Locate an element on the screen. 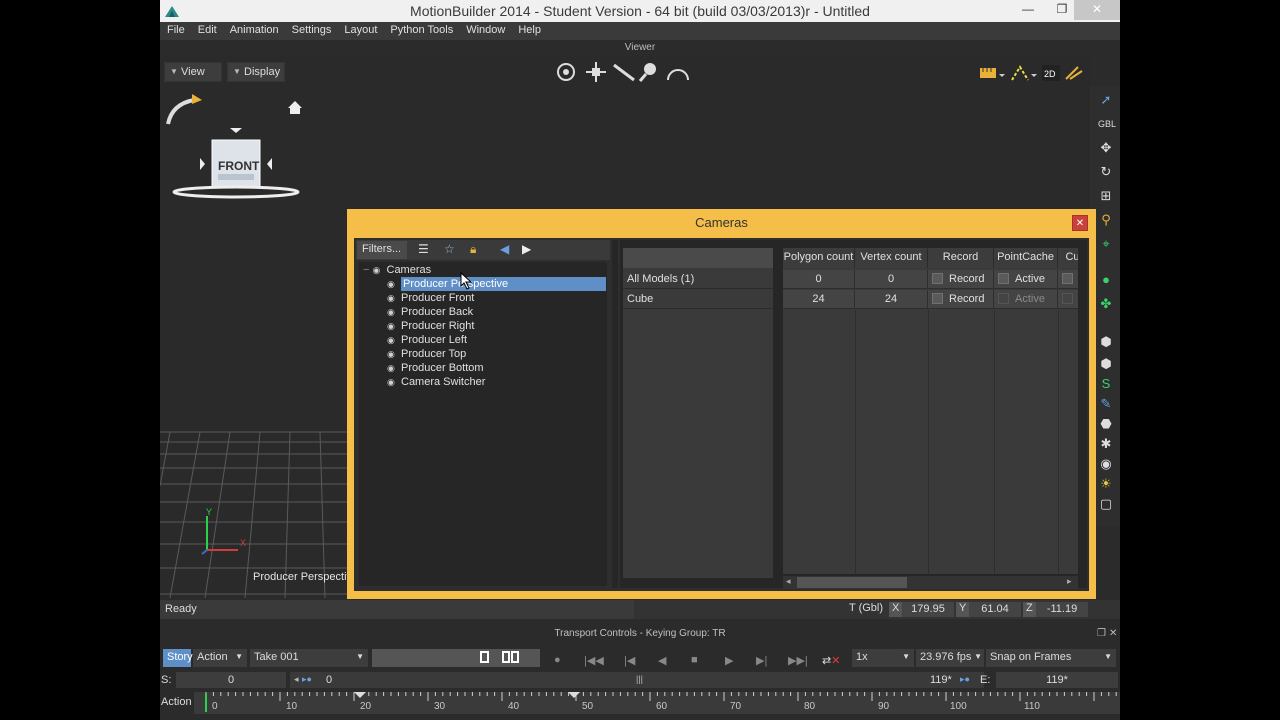 Image resolution: width=1280 pixels, height=720 pixels. cell-cu is located at coordinates (1068, 279).